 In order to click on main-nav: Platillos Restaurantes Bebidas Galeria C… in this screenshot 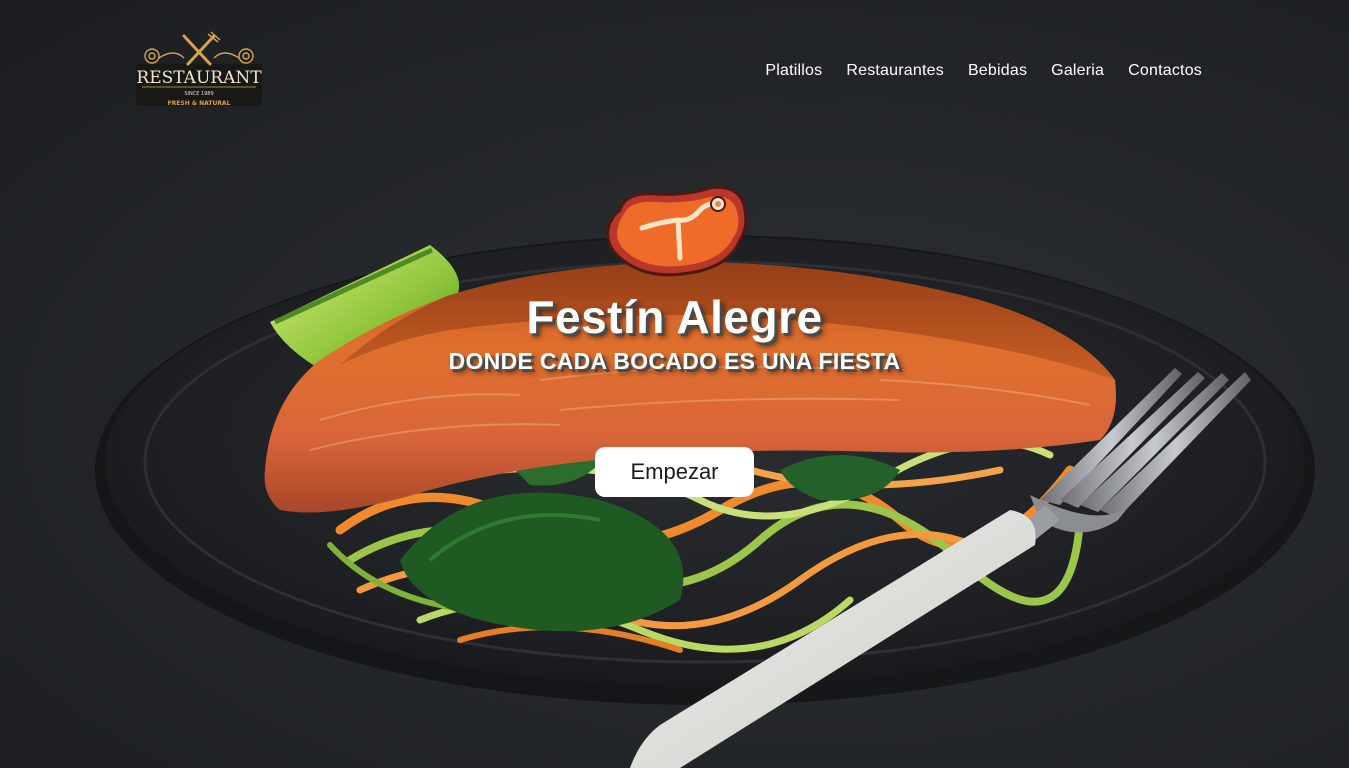, I will do `click(983, 71)`.